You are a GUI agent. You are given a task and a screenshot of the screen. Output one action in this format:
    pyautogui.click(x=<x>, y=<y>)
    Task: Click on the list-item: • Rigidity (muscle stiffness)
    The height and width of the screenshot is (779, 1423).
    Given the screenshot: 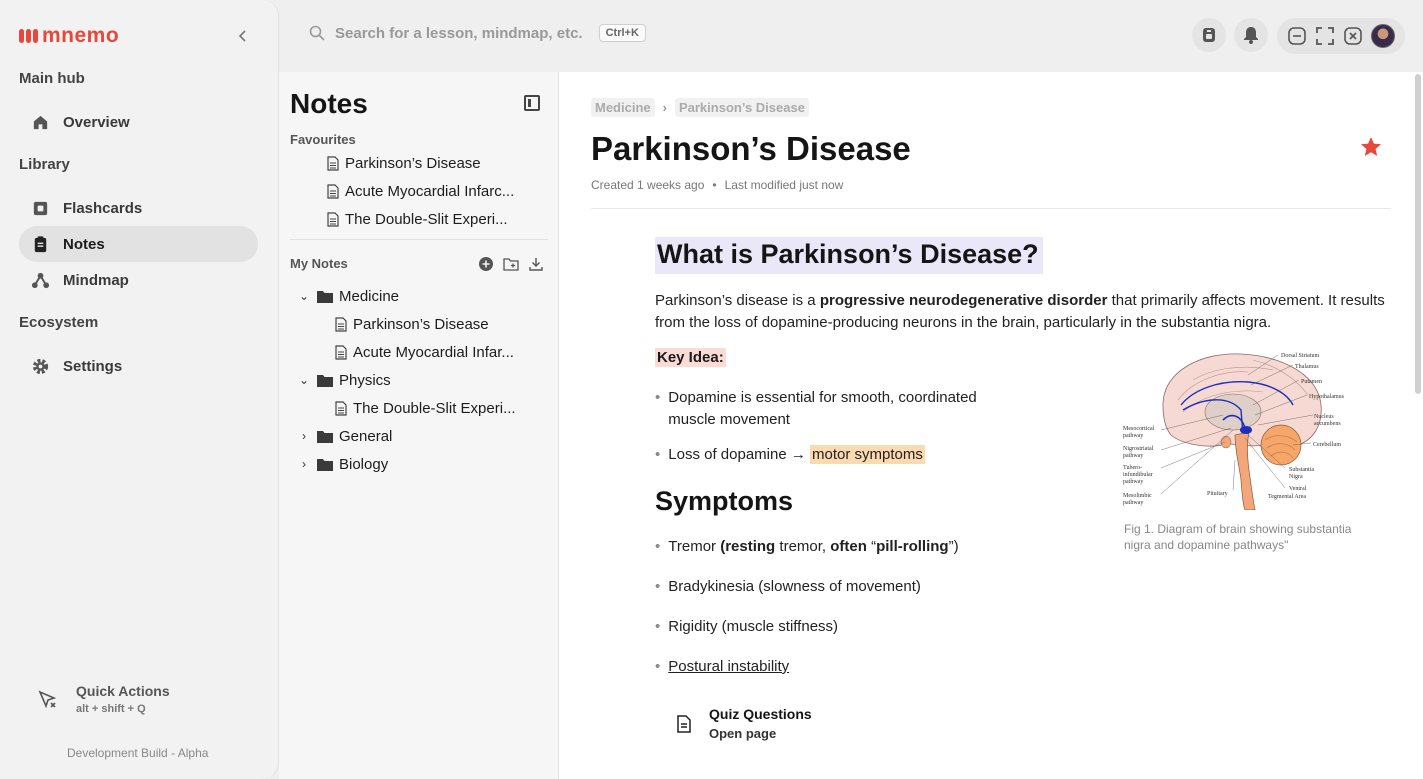 What is the action you would take?
    pyautogui.click(x=746, y=627)
    